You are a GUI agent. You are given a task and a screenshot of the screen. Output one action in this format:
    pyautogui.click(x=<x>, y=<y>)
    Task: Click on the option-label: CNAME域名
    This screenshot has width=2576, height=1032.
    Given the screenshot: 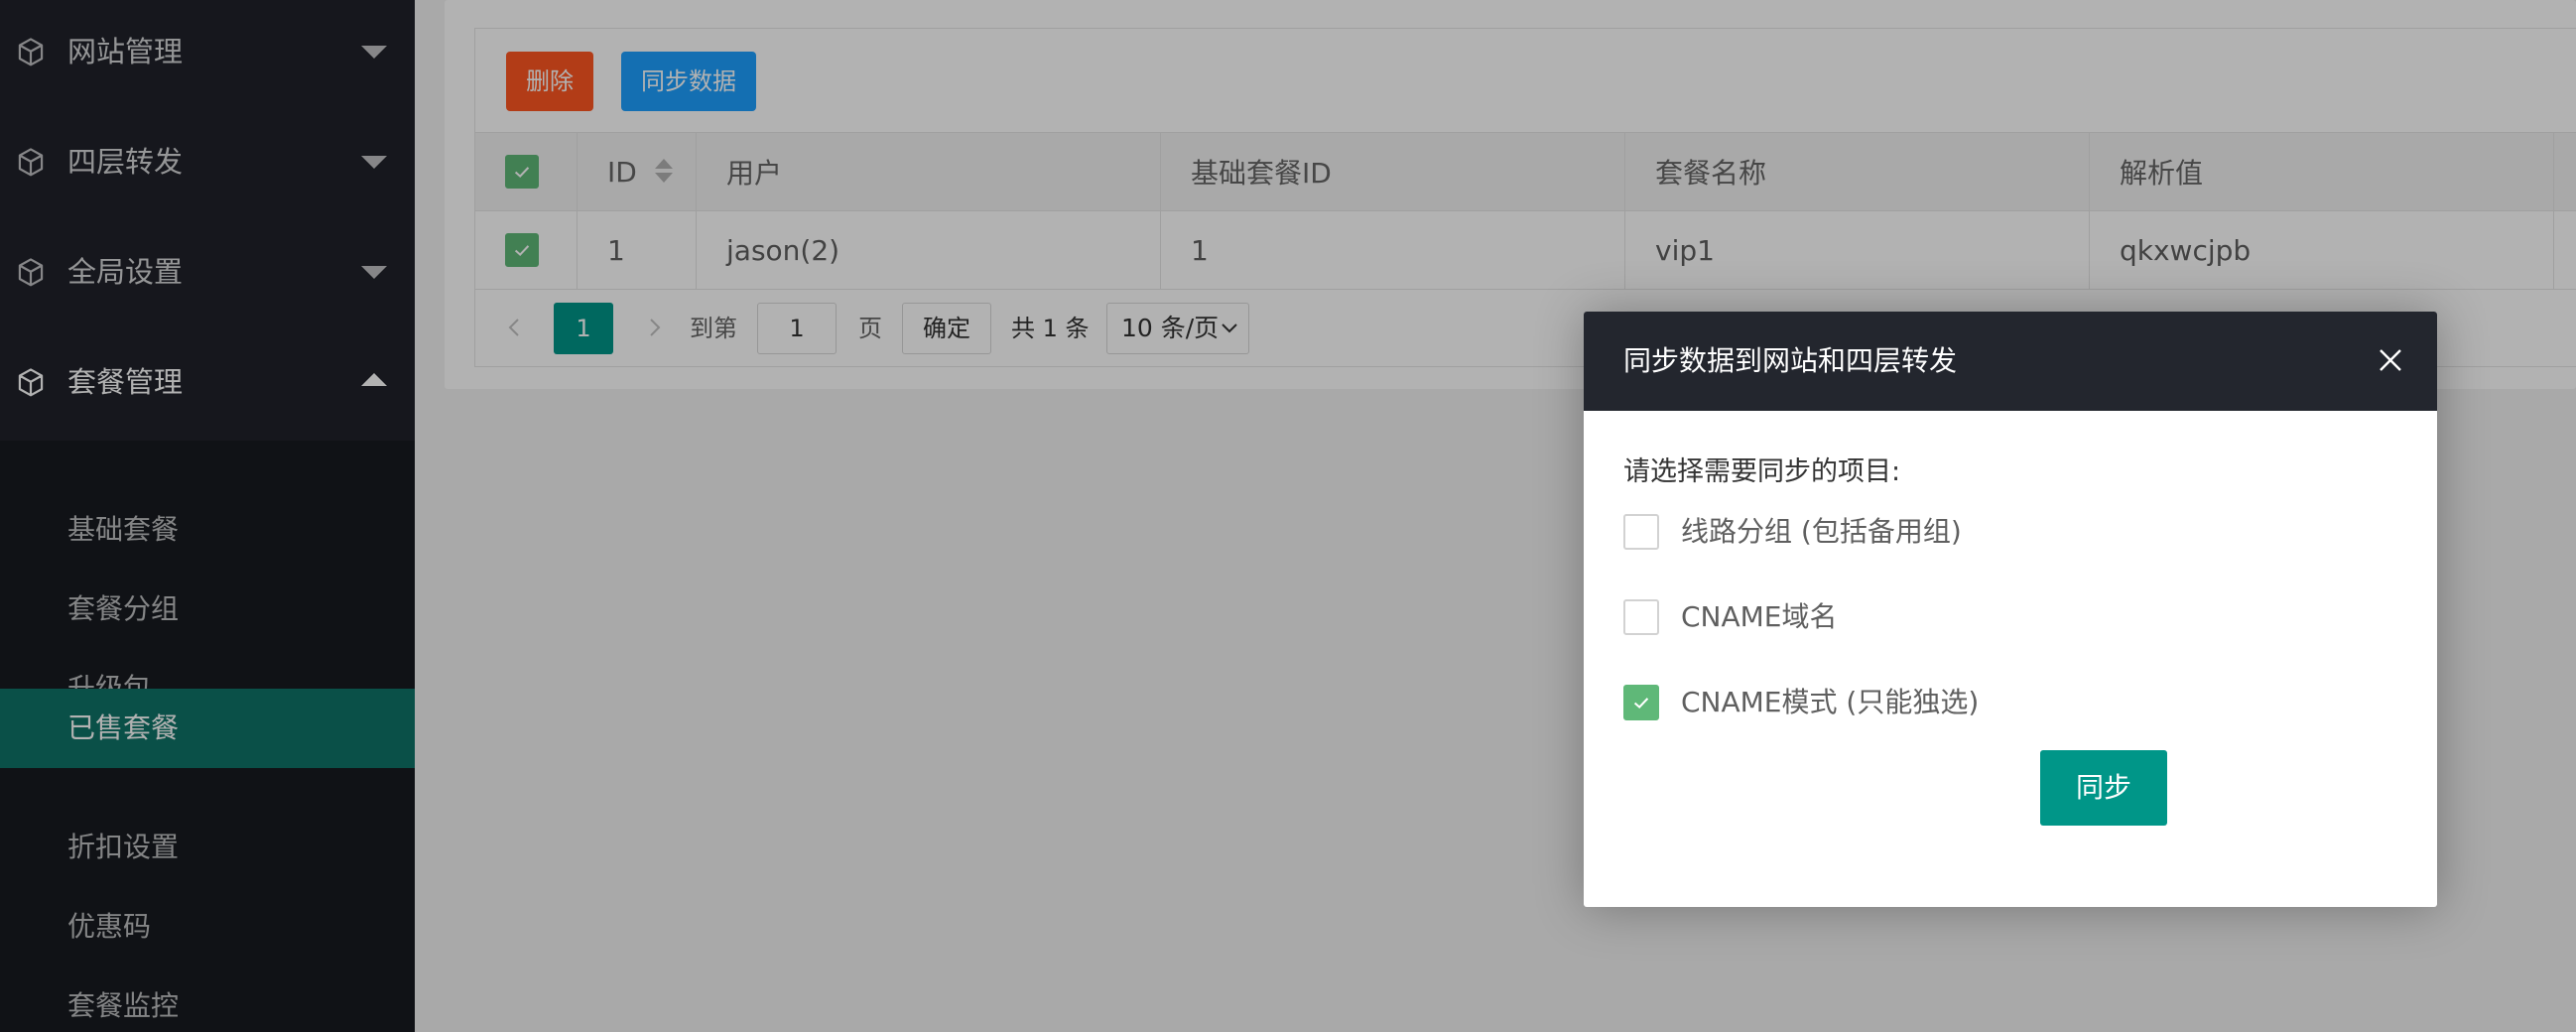 What is the action you would take?
    pyautogui.click(x=1760, y=617)
    